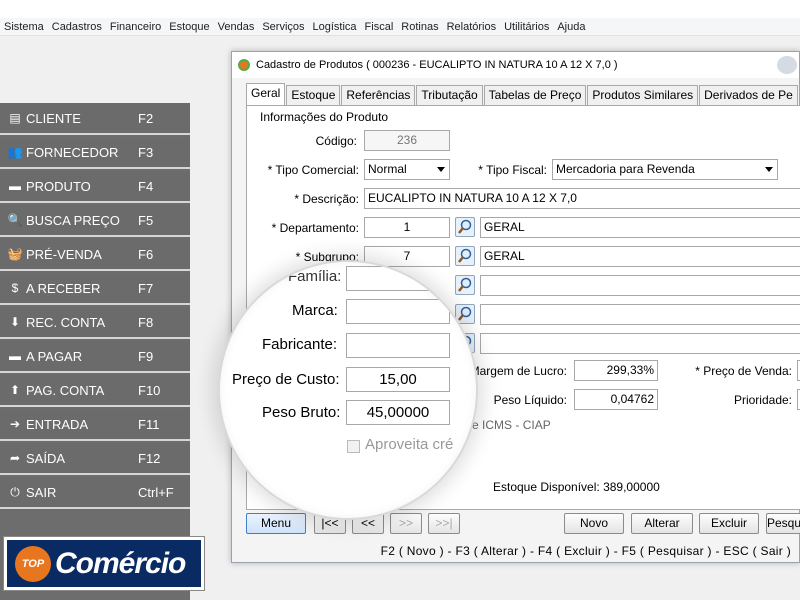 Image resolution: width=800 pixels, height=600 pixels. Describe the element at coordinates (149, 458) in the screenshot. I see `sidebar-item-key: F12` at that location.